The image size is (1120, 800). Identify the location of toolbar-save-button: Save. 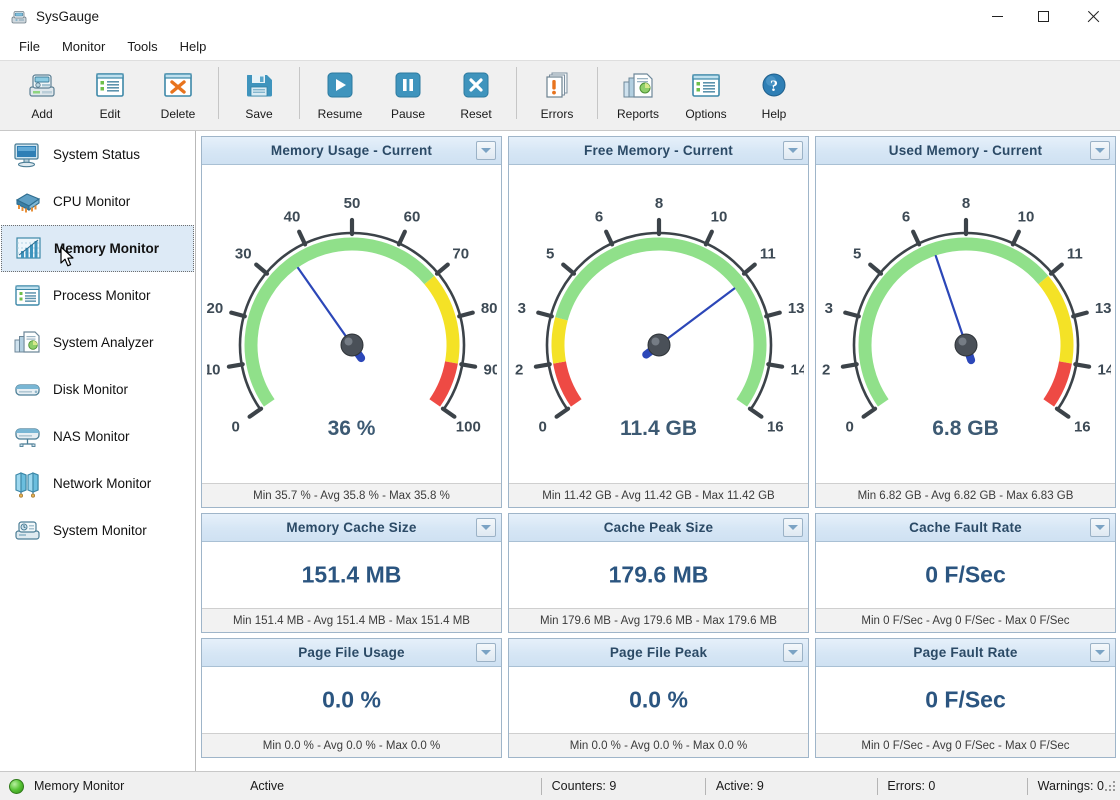
(259, 95).